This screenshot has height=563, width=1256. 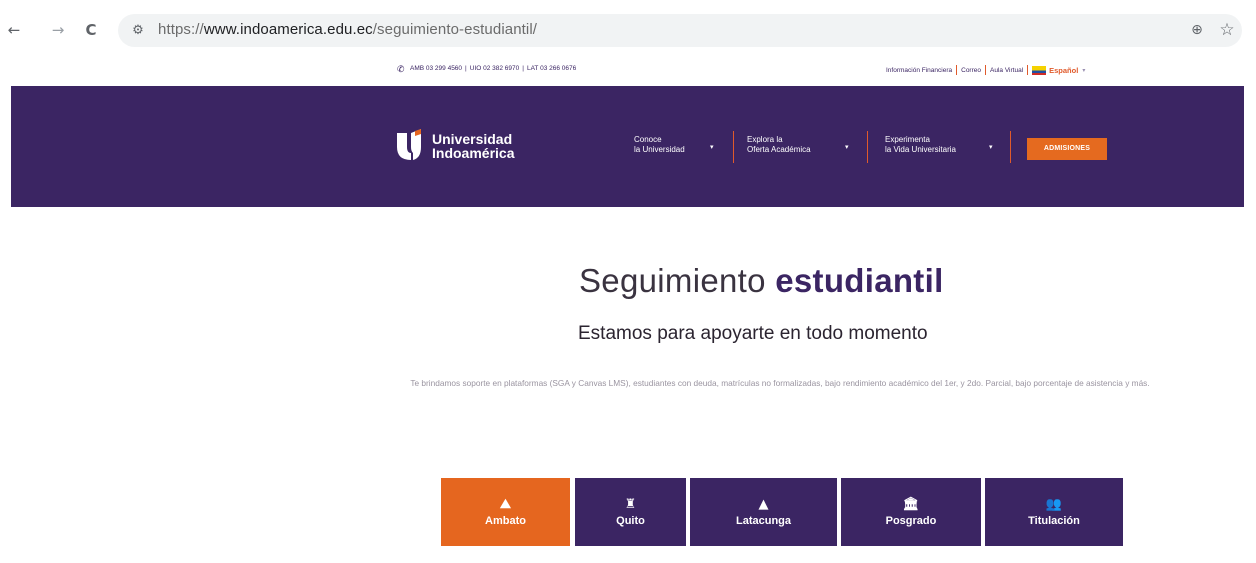 What do you see at coordinates (763, 521) in the screenshot?
I see `campus-button-label: Latacunga` at bounding box center [763, 521].